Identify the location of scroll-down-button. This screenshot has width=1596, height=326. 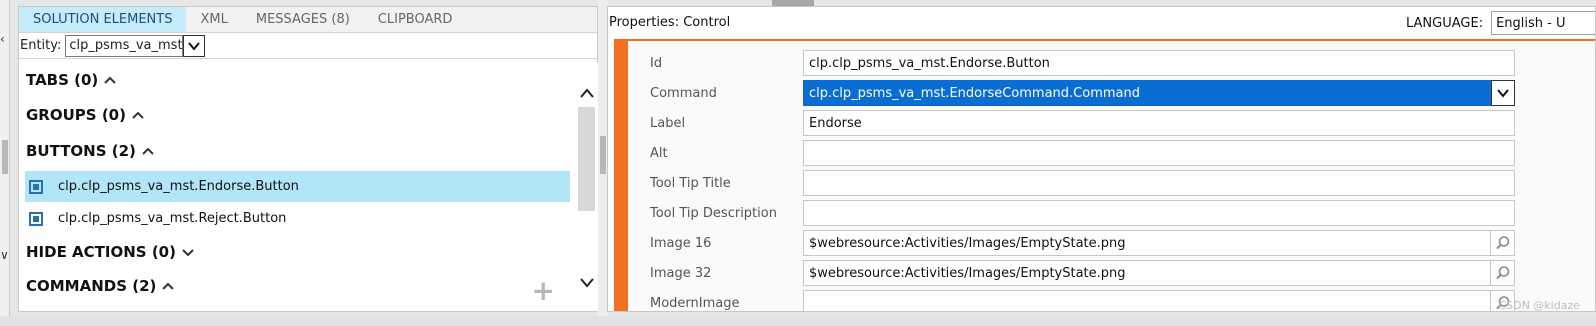
(586, 283).